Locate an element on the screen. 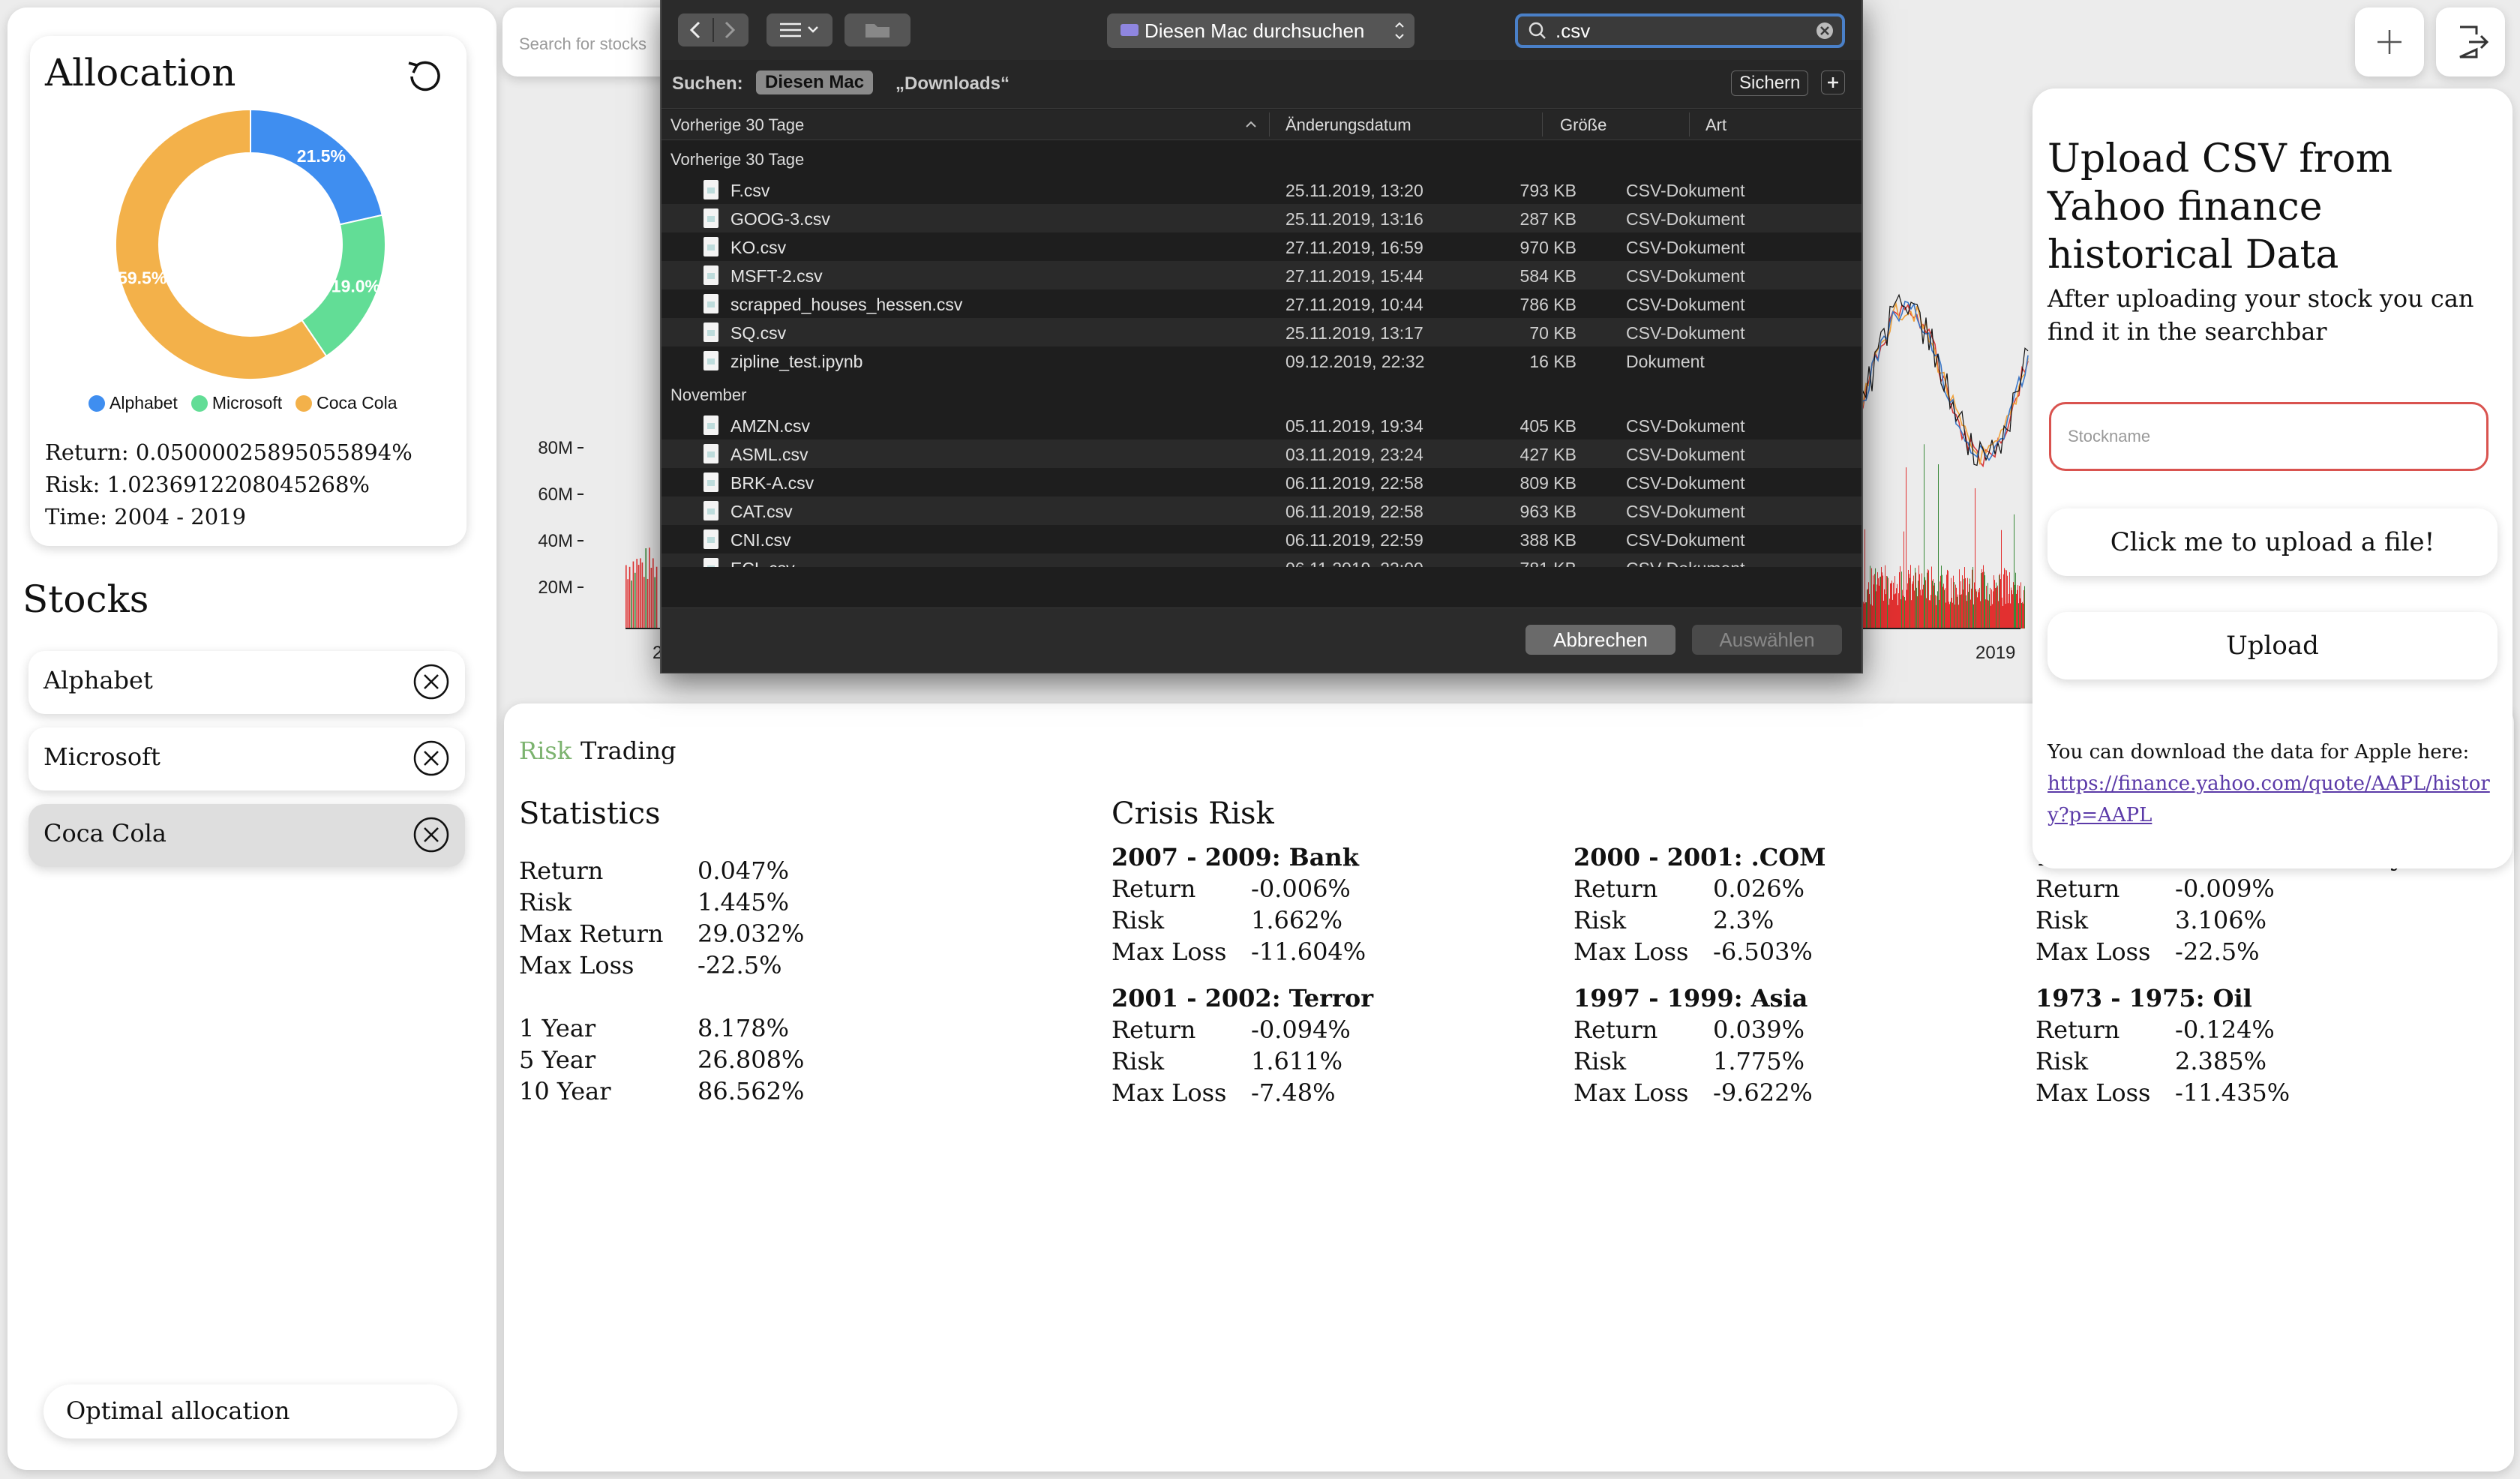  donut-slice-alphabet is located at coordinates (316, 167).